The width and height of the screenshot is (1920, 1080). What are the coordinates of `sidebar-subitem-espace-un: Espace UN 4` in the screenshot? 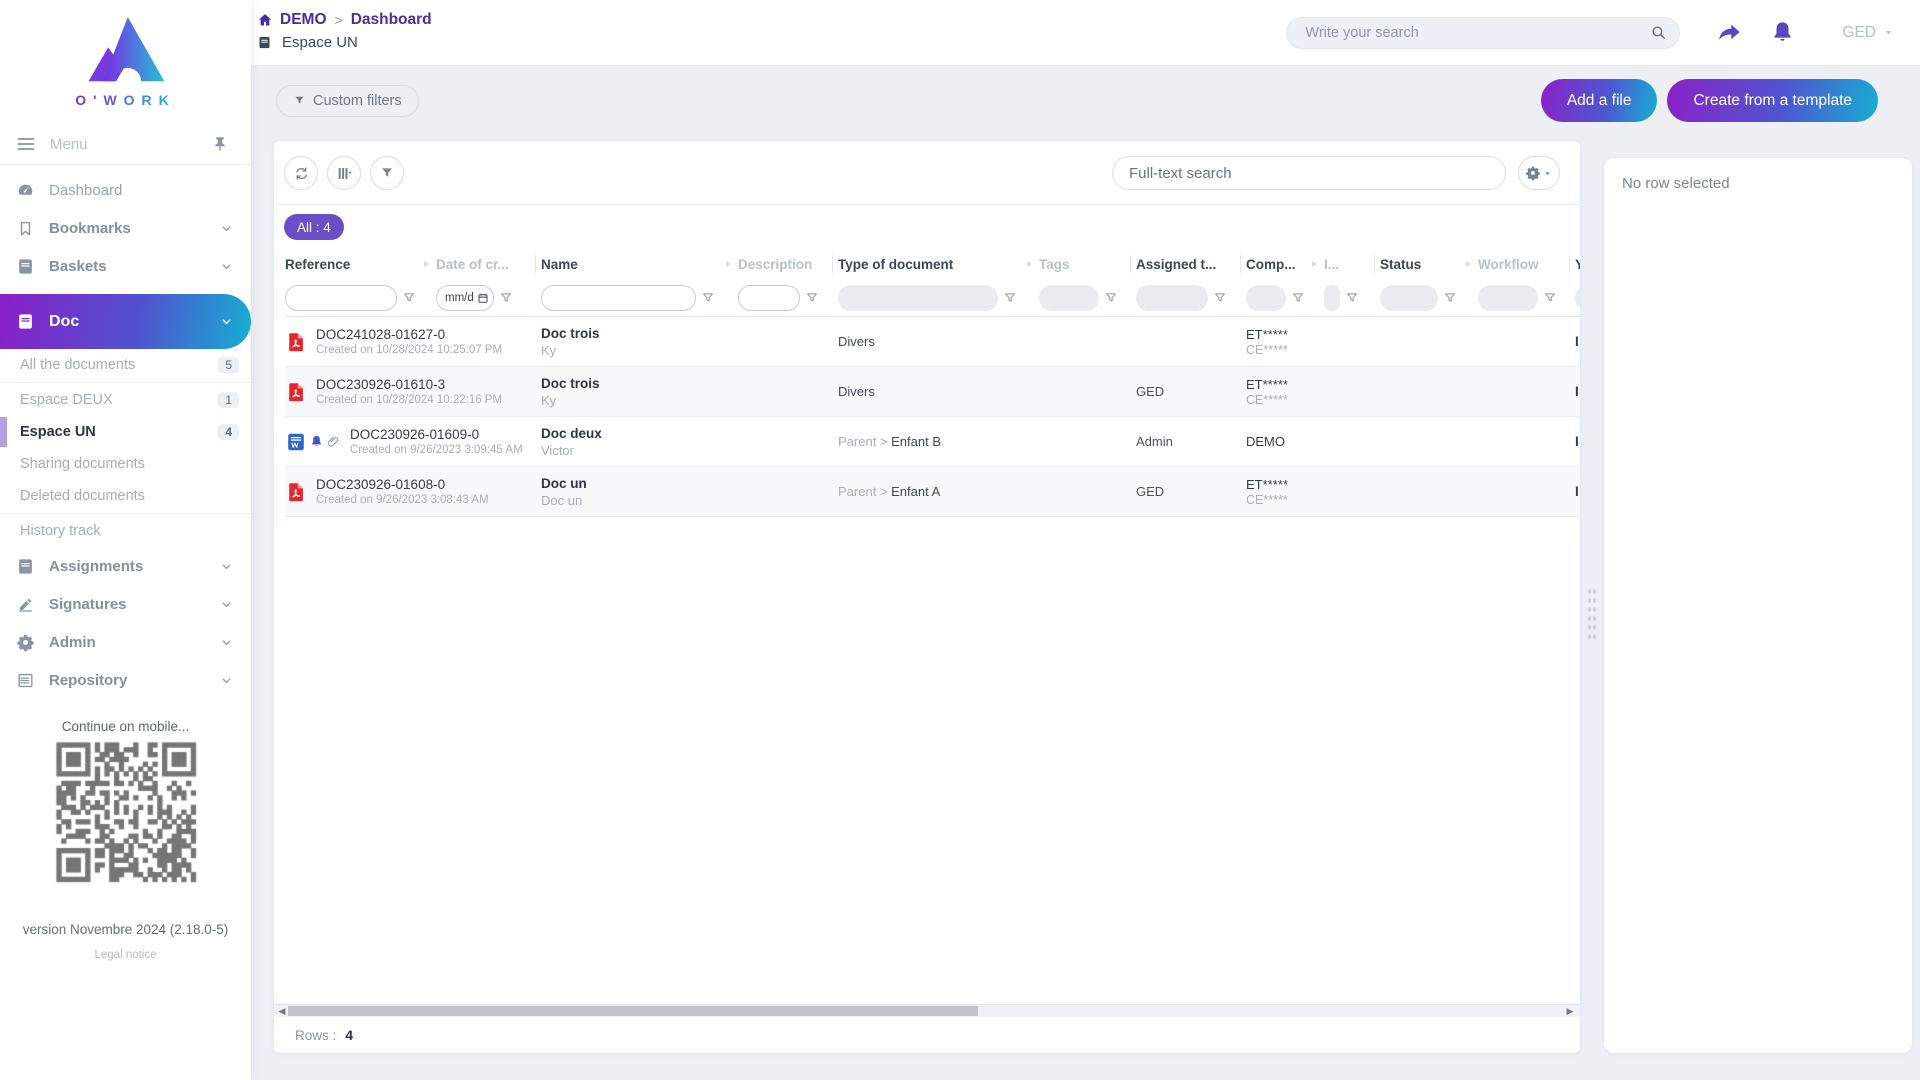 It's located at (125, 432).